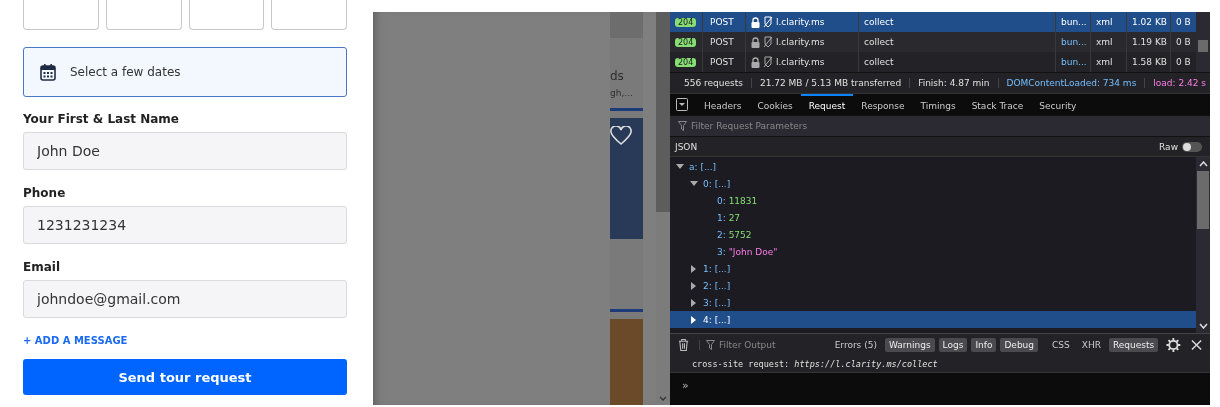 This screenshot has width=1220, height=407. What do you see at coordinates (775, 104) in the screenshot?
I see `tab: Cookies` at bounding box center [775, 104].